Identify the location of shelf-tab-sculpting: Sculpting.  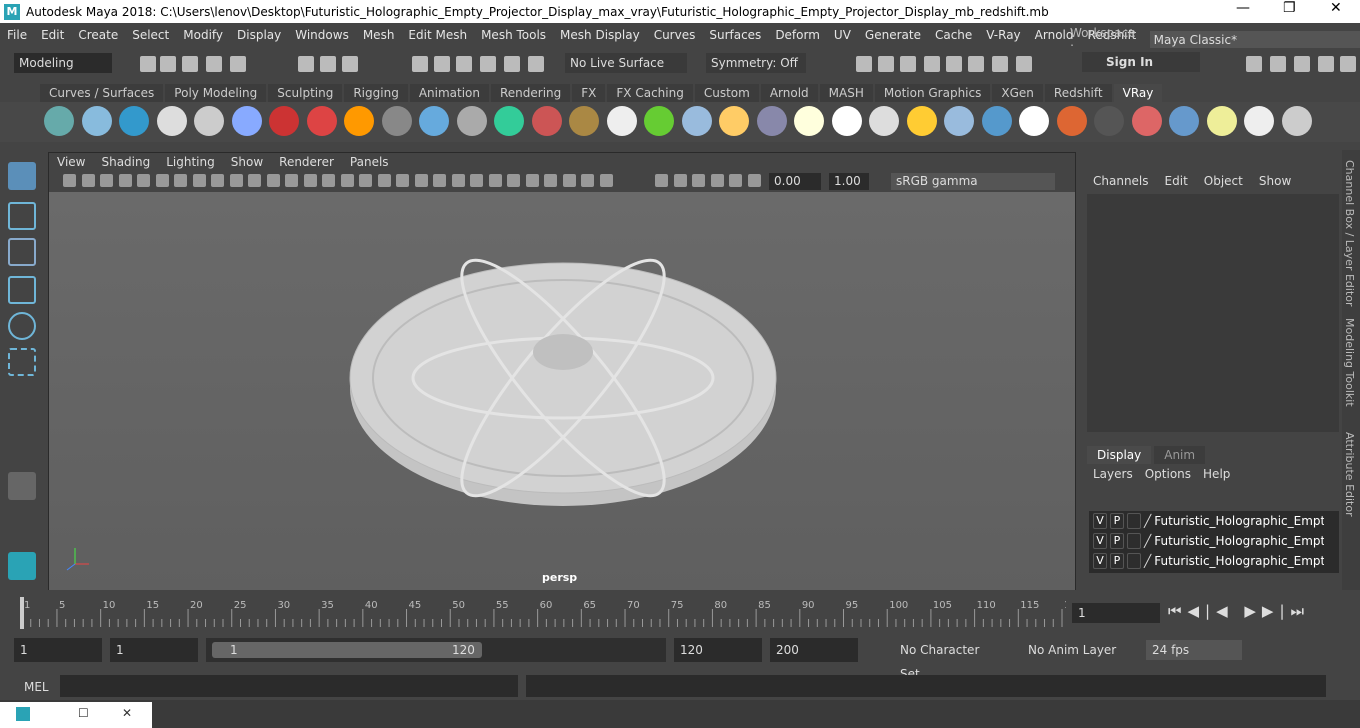
(305, 93).